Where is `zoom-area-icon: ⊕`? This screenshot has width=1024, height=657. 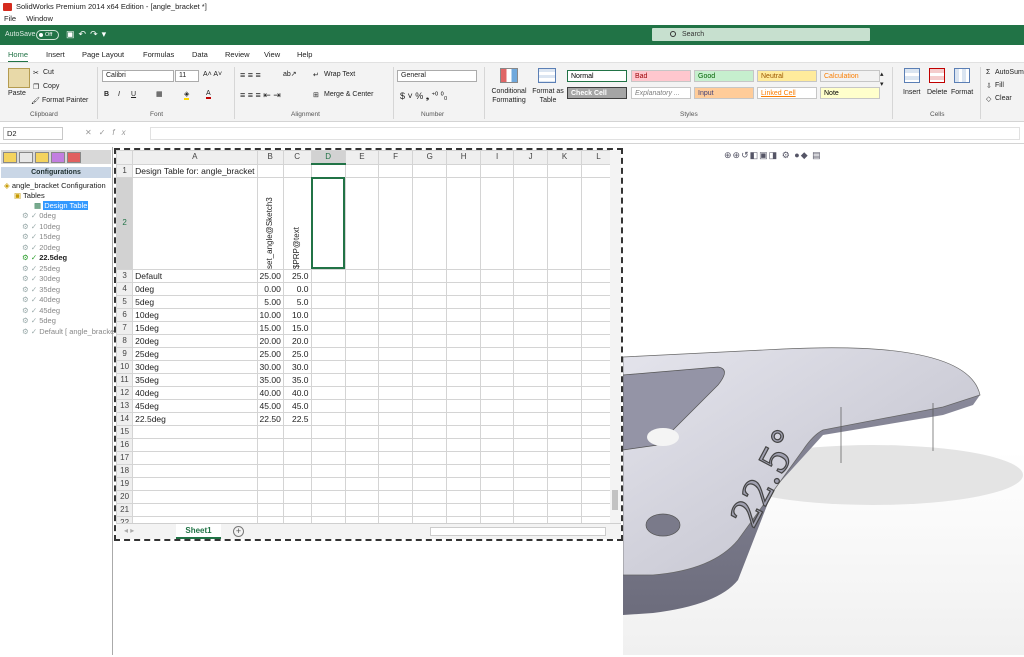
zoom-area-icon: ⊕ is located at coordinates (737, 155).